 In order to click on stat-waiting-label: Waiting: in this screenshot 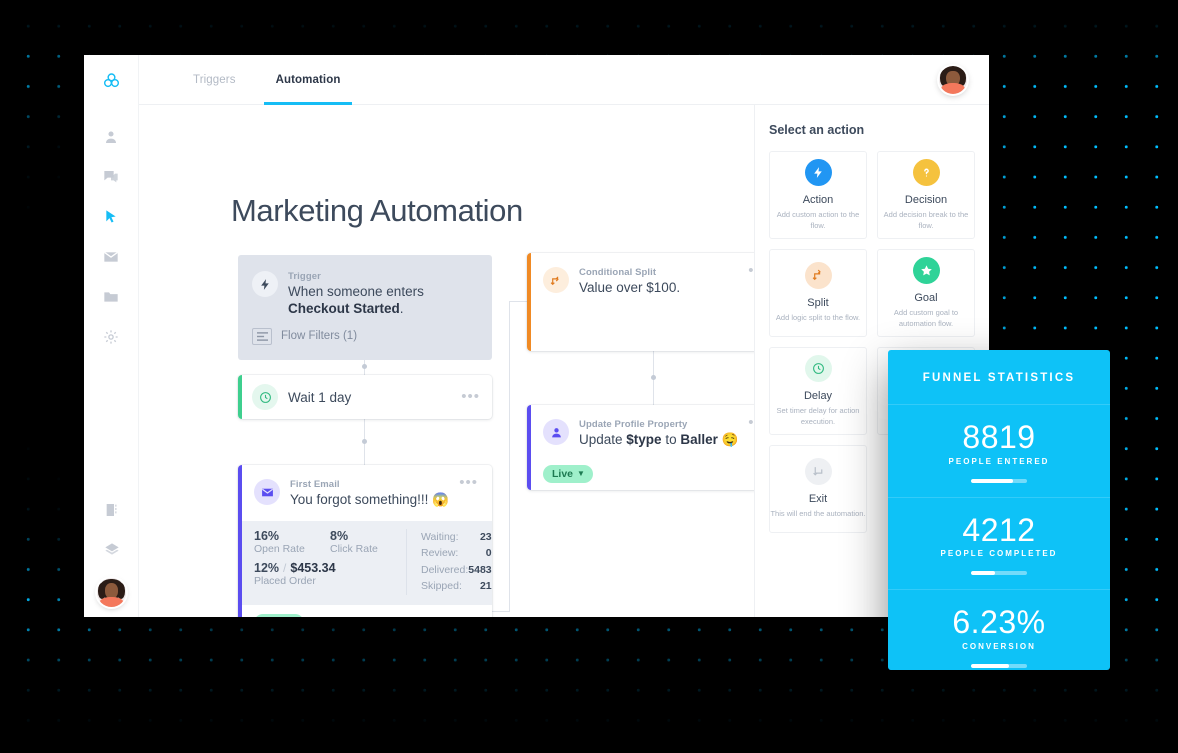, I will do `click(440, 536)`.